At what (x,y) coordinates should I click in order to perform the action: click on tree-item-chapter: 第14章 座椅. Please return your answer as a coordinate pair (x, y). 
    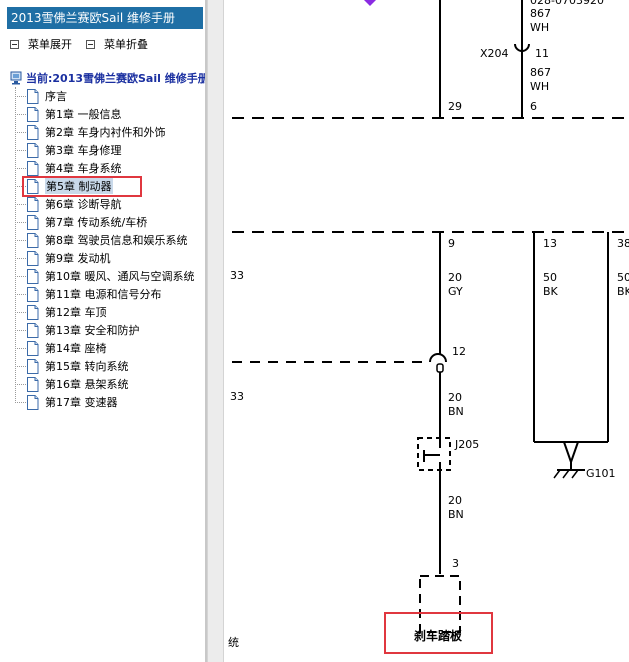
    Looking at the image, I should click on (61, 348).